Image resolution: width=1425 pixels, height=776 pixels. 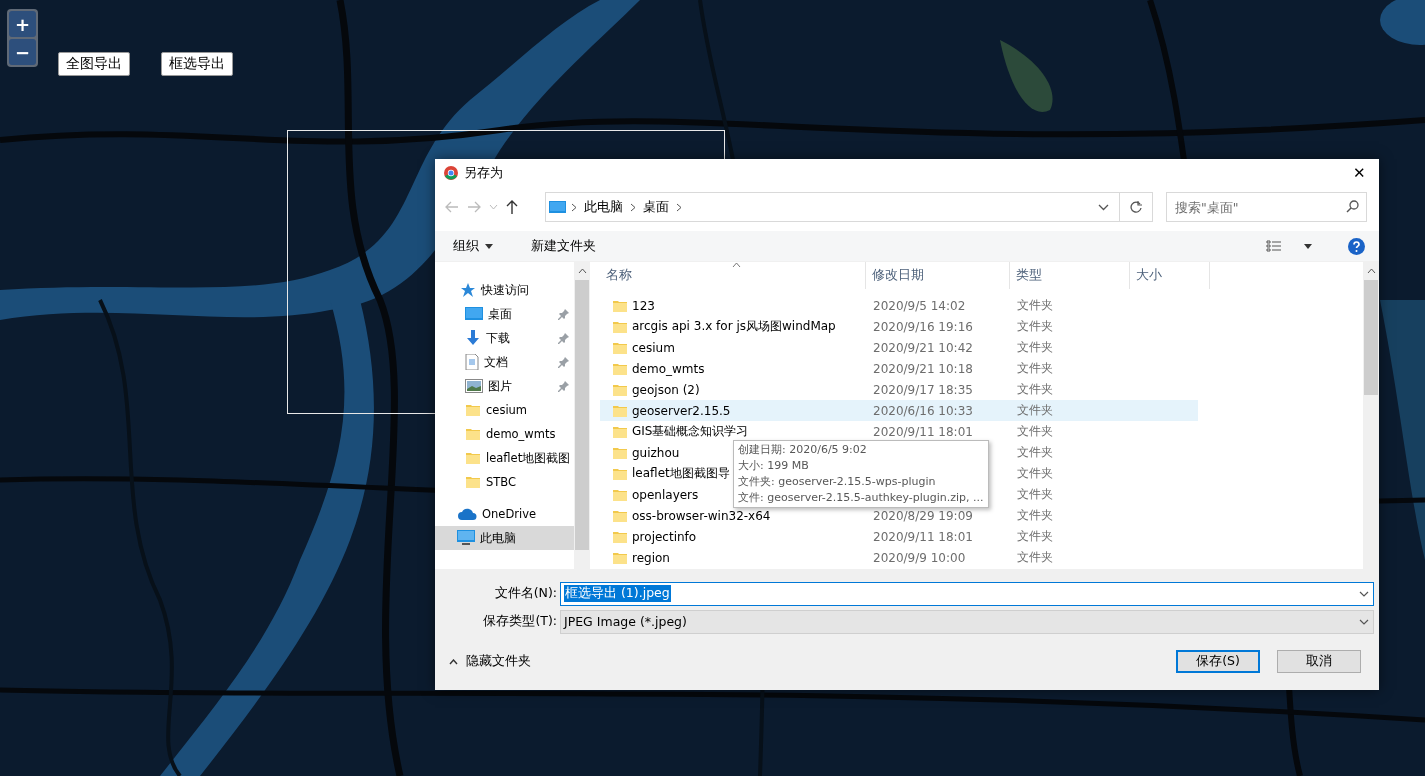 What do you see at coordinates (509, 514) in the screenshot?
I see `nav-label: OneDrive` at bounding box center [509, 514].